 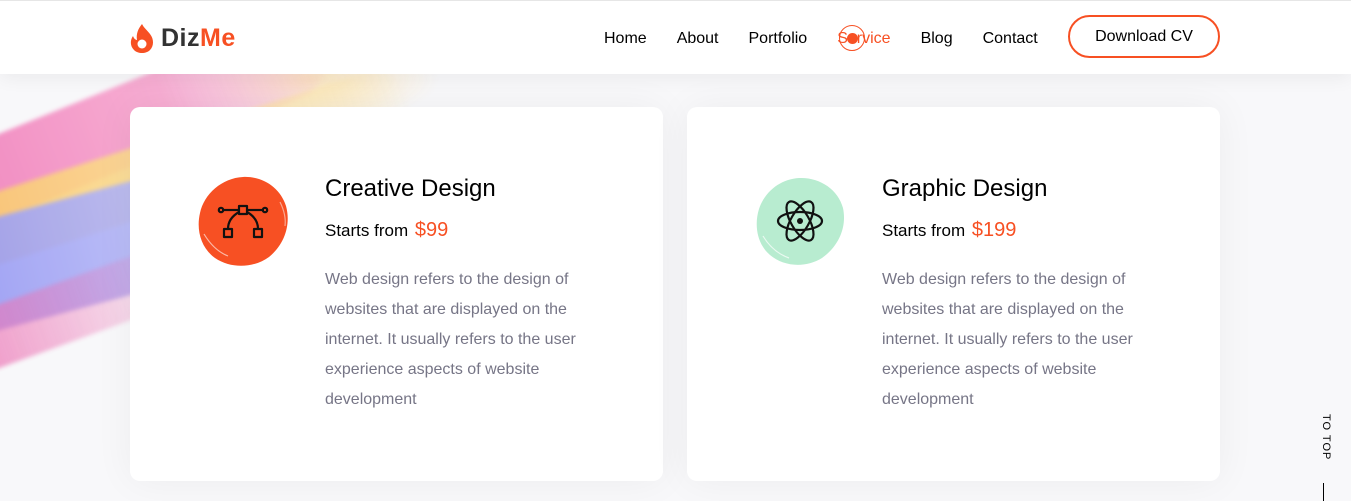 I want to click on service-price: Starts from $199, so click(x=949, y=230).